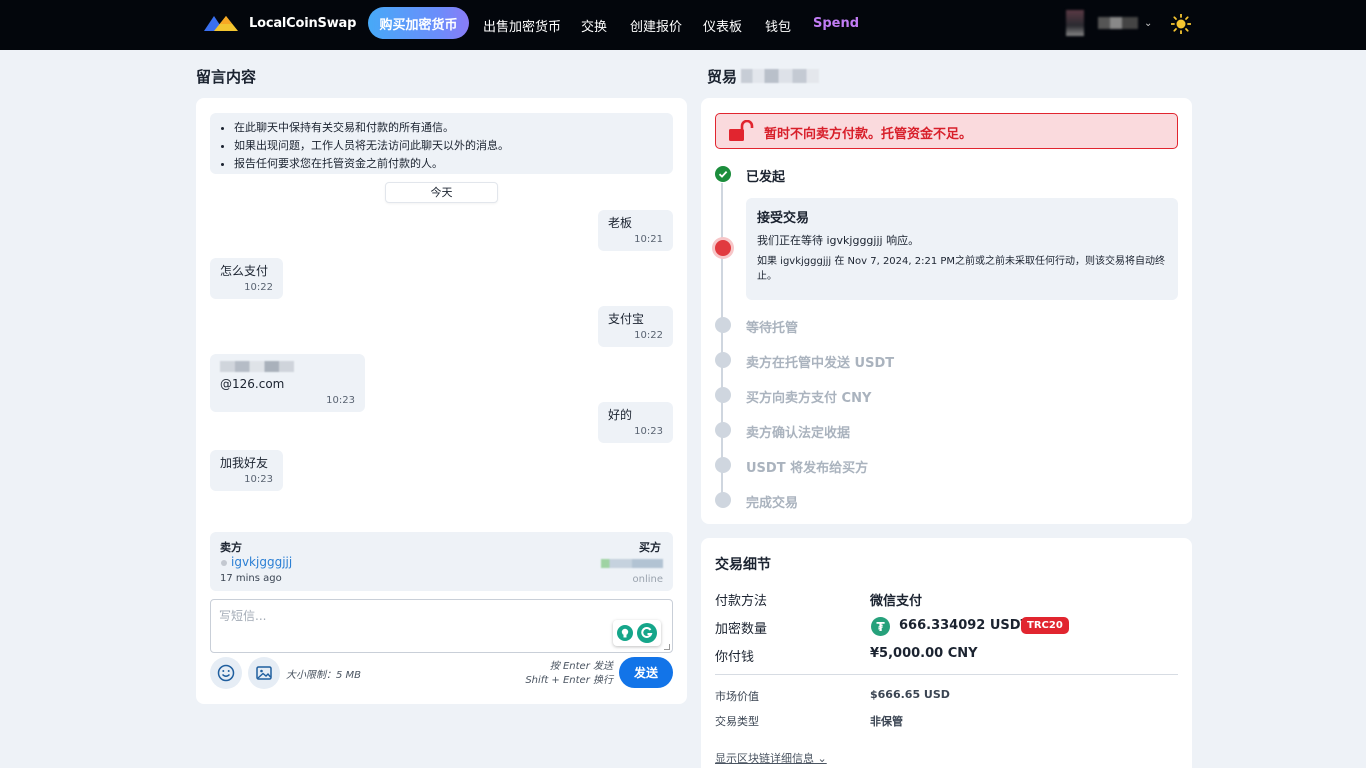 The width and height of the screenshot is (1366, 768). I want to click on you-pay-value: ¥5,000.00 CNY, so click(924, 653).